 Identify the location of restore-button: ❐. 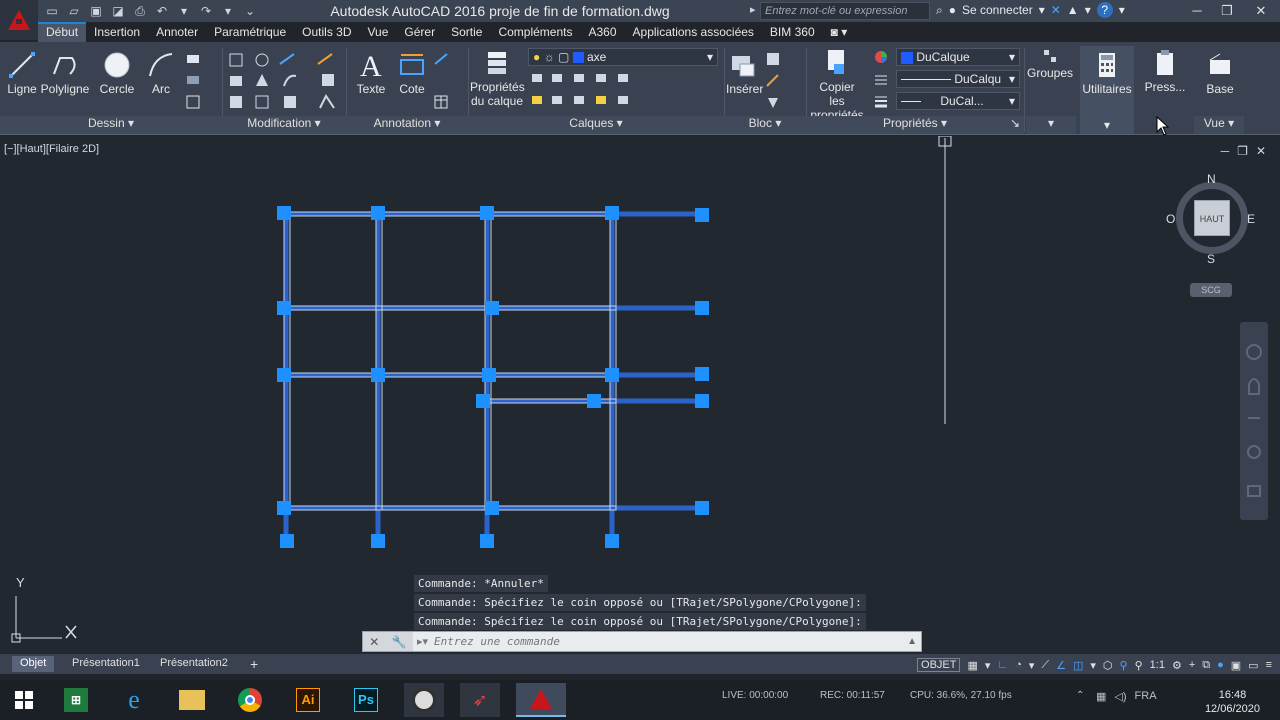
(1227, 11).